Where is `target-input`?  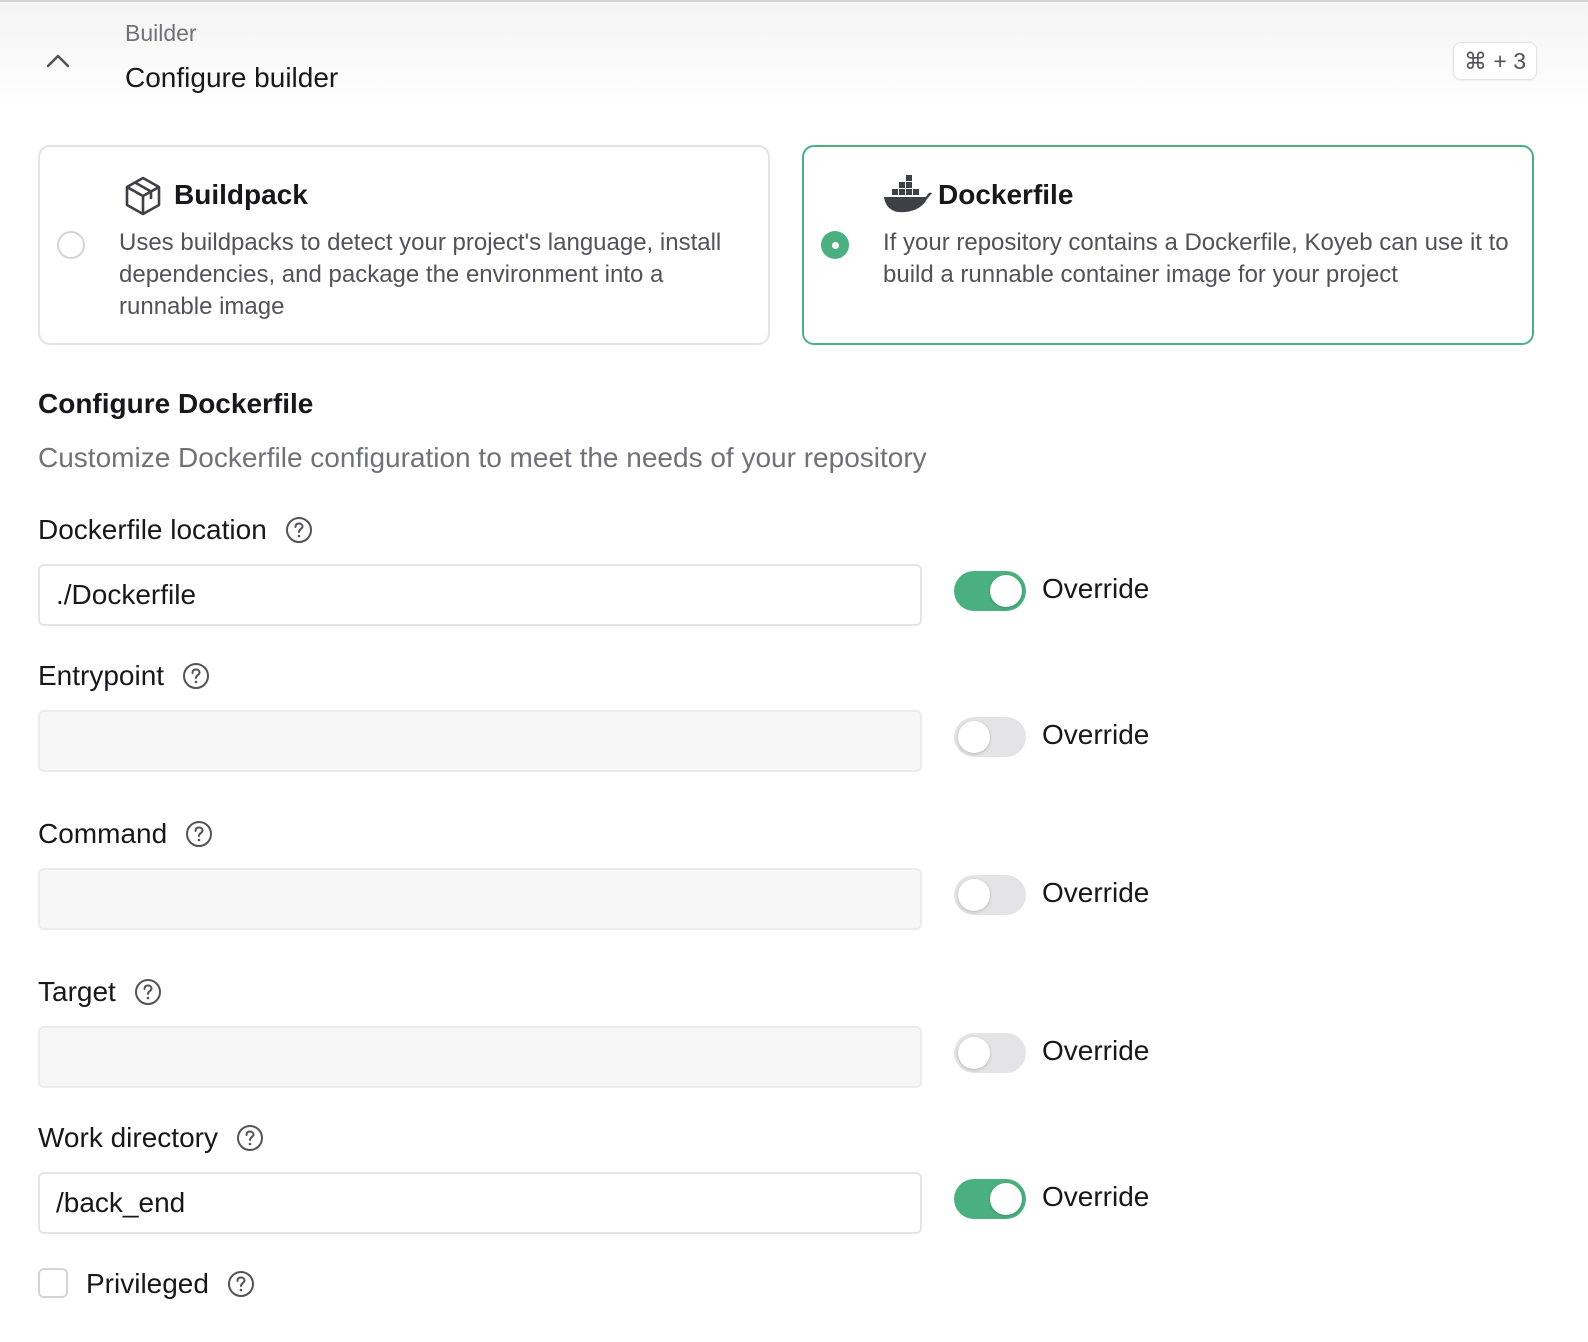
target-input is located at coordinates (480, 1057).